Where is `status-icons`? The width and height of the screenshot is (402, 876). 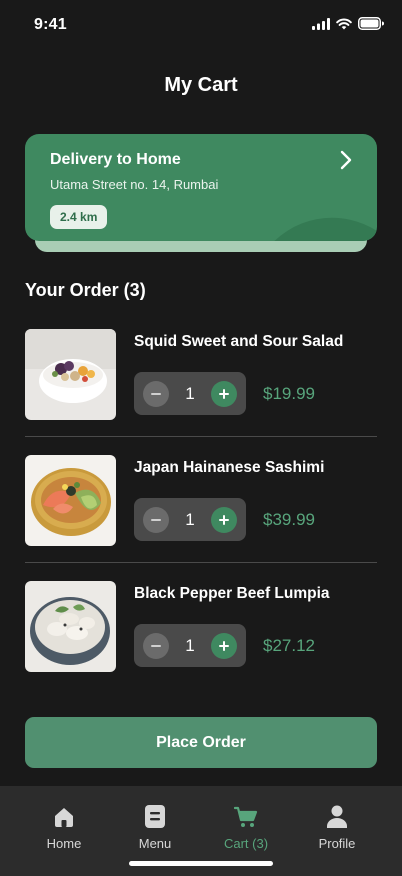 status-icons is located at coordinates (348, 23).